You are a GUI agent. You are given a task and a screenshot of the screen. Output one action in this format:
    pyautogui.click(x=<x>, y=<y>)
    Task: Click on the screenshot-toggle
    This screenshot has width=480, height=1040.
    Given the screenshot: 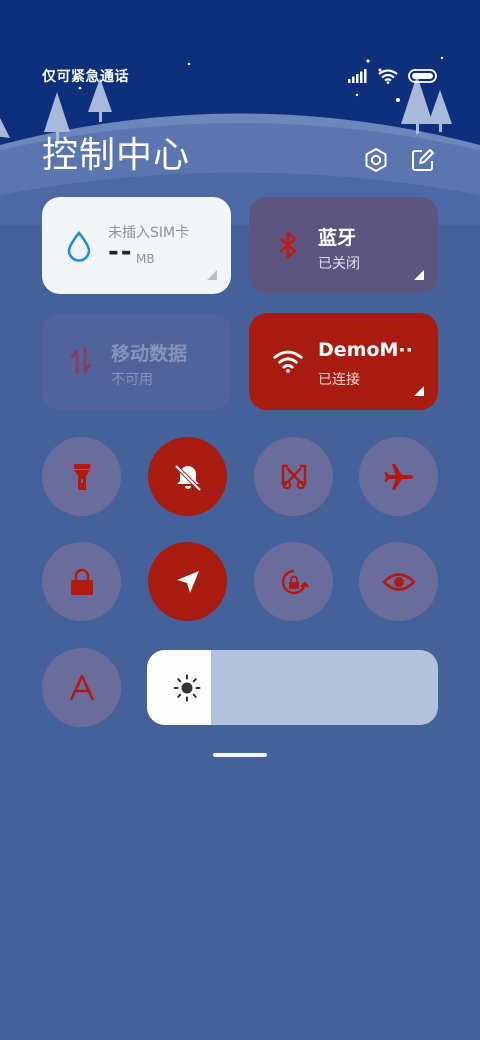 What is the action you would take?
    pyautogui.click(x=293, y=476)
    